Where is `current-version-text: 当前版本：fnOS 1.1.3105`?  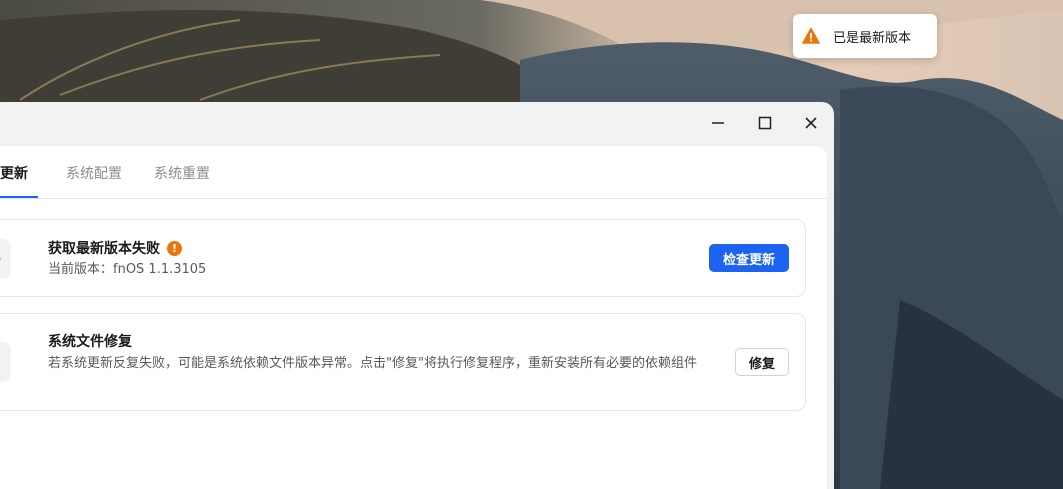
current-version-text: 当前版本：fnOS 1.1.3105 is located at coordinates (127, 269).